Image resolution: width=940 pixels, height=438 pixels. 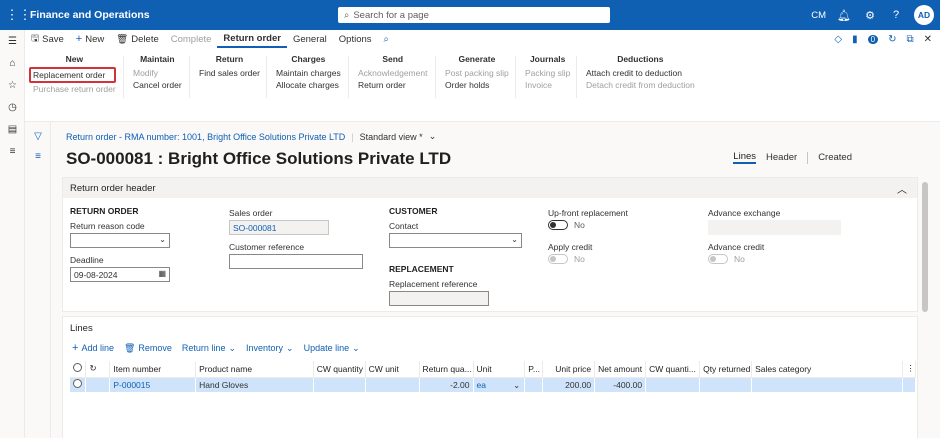 What do you see at coordinates (120, 274) in the screenshot?
I see `deadline-input: 09-08-2024 ▦` at bounding box center [120, 274].